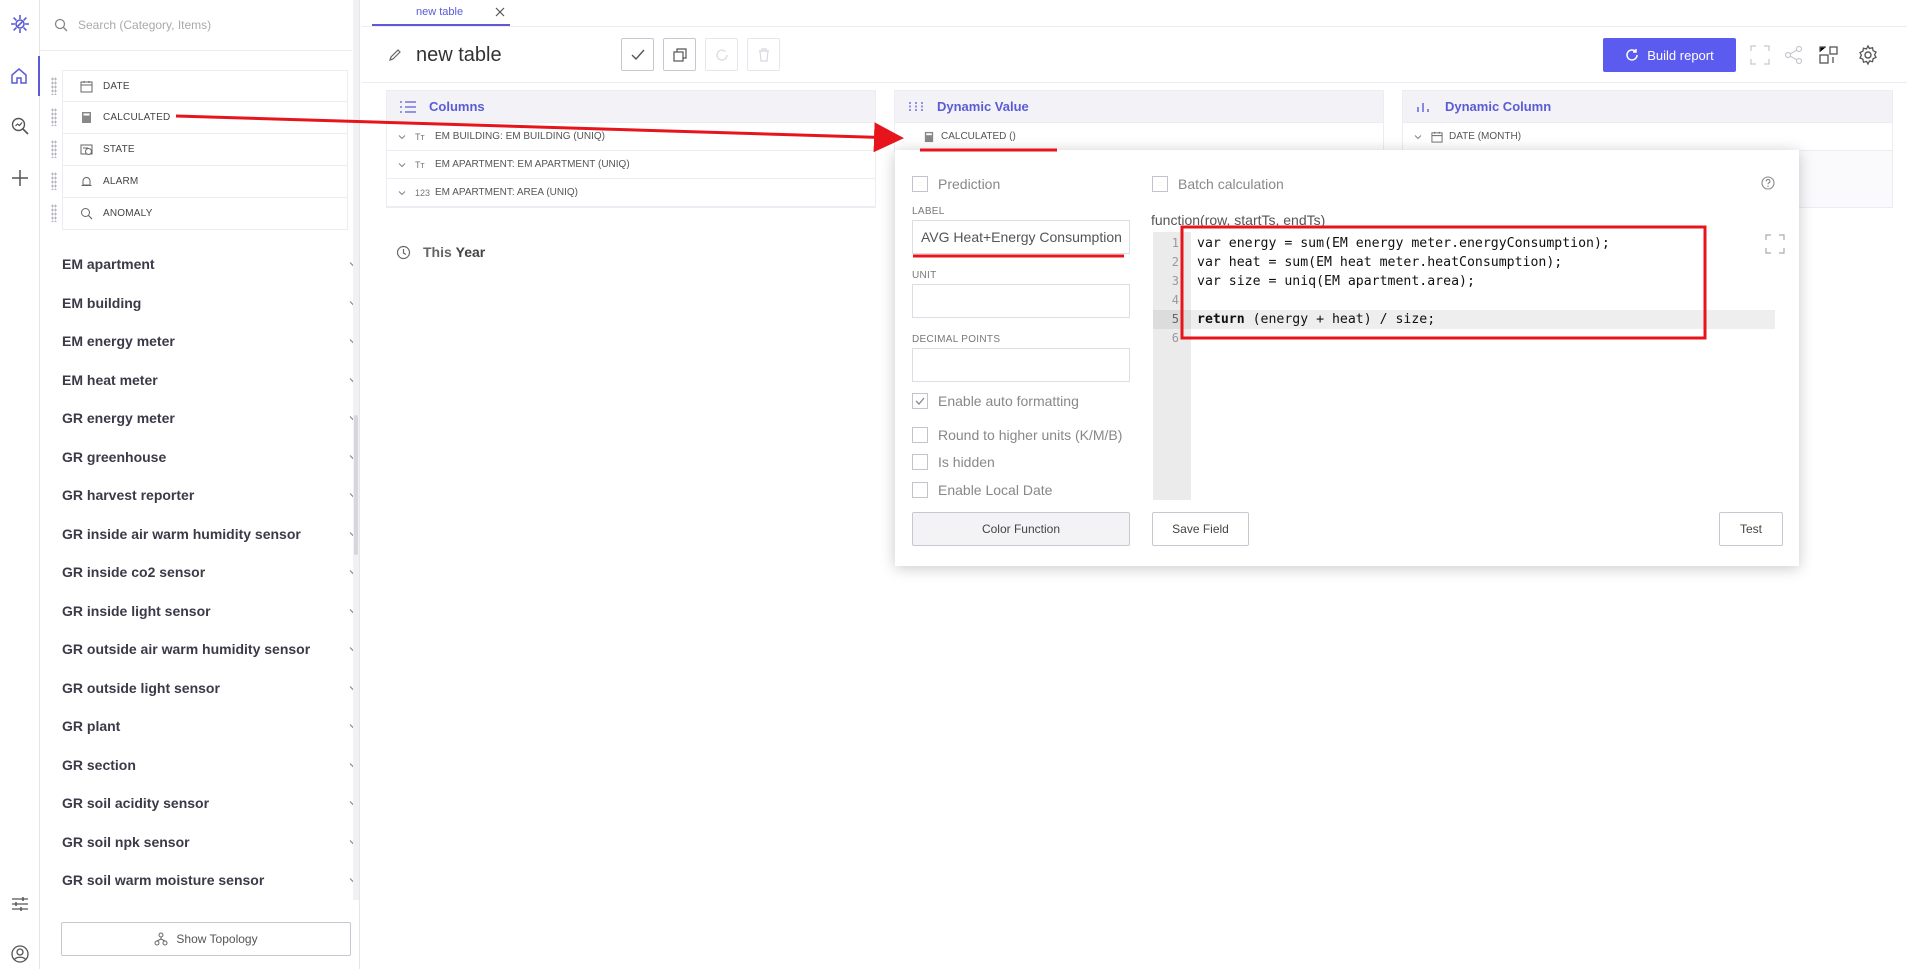 Image resolution: width=1907 pixels, height=969 pixels. Describe the element at coordinates (212, 380) in the screenshot. I see `category-item: EM heat meter` at that location.